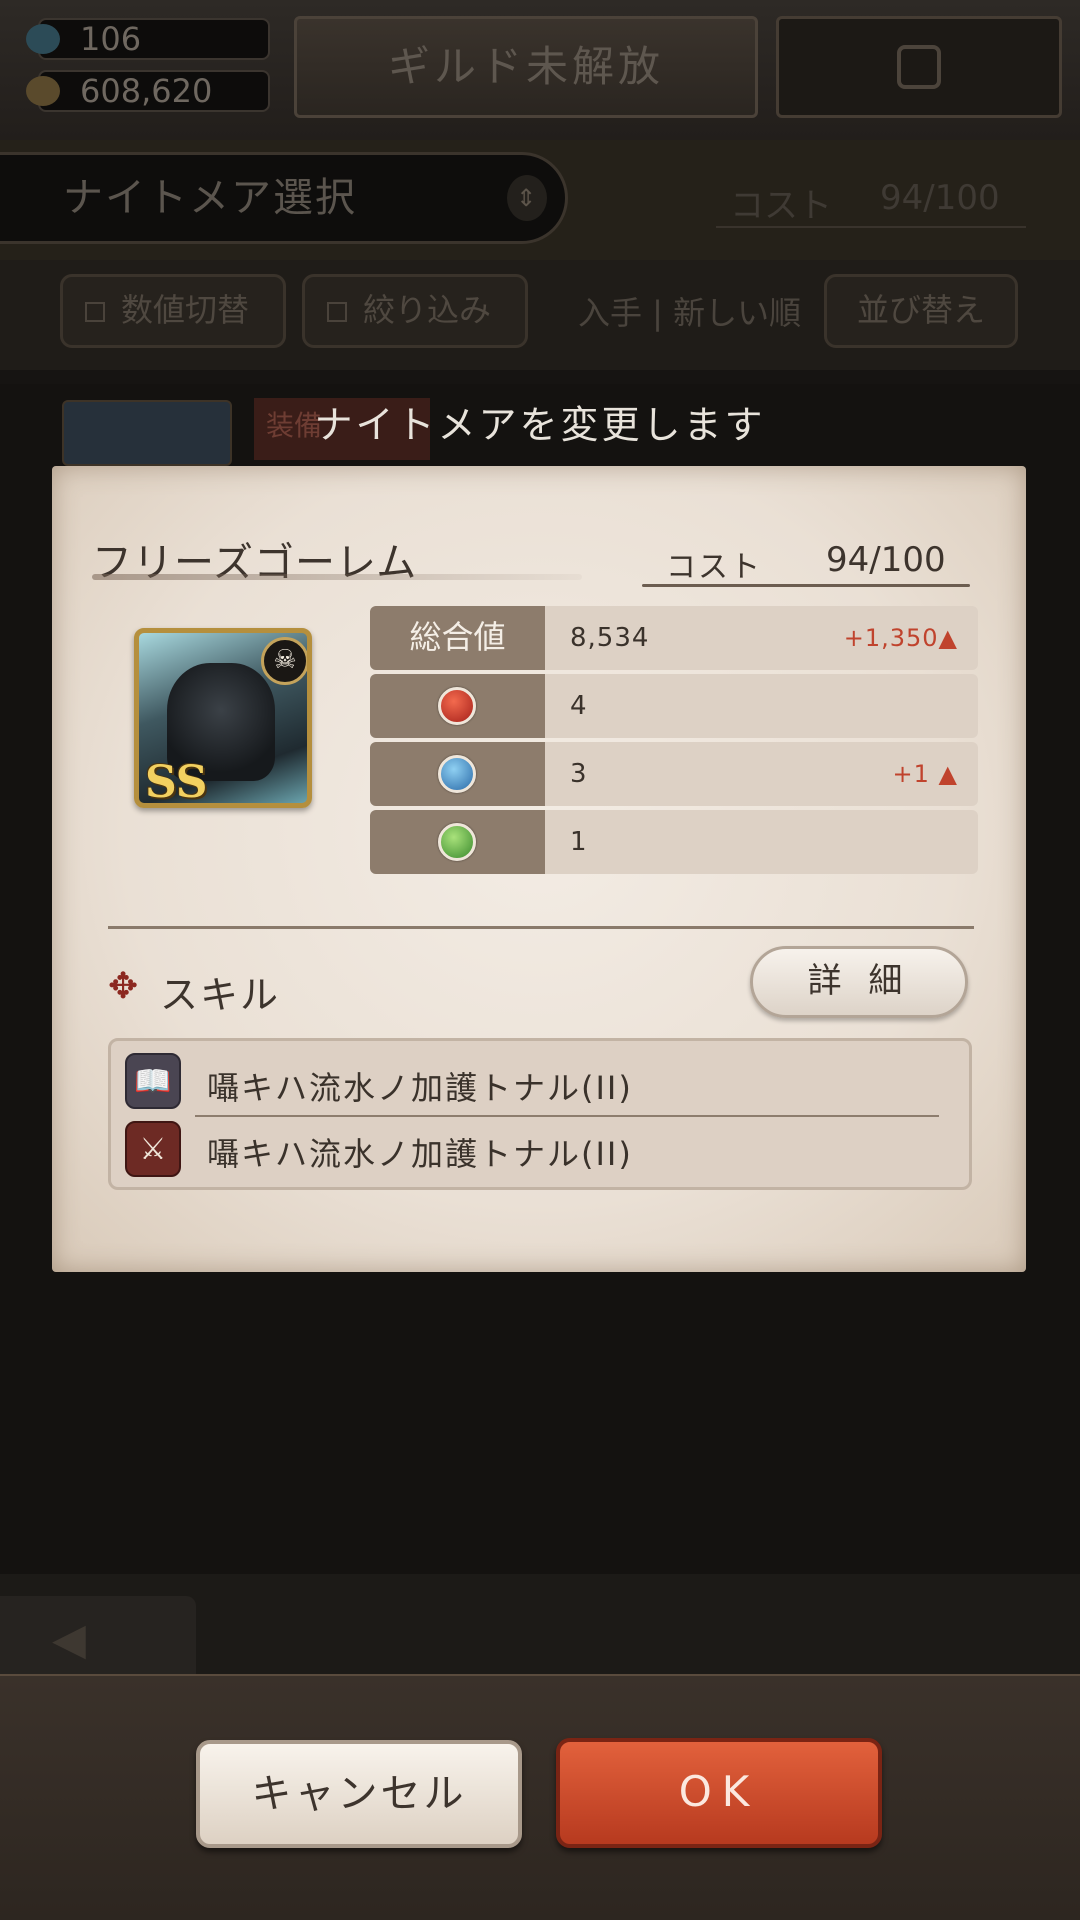 The height and width of the screenshot is (1920, 1080). What do you see at coordinates (98, 1635) in the screenshot?
I see `back-button: ◀` at bounding box center [98, 1635].